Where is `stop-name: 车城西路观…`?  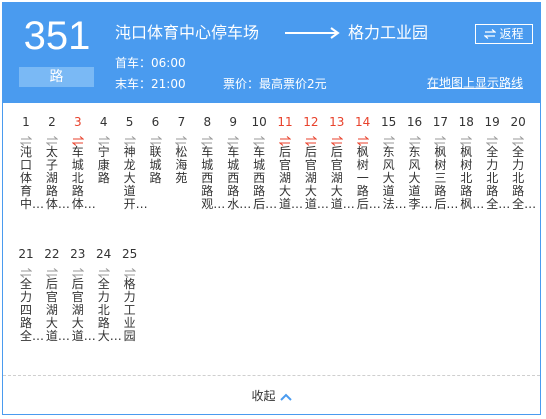
stop-name: 车城西路观… is located at coordinates (213, 178).